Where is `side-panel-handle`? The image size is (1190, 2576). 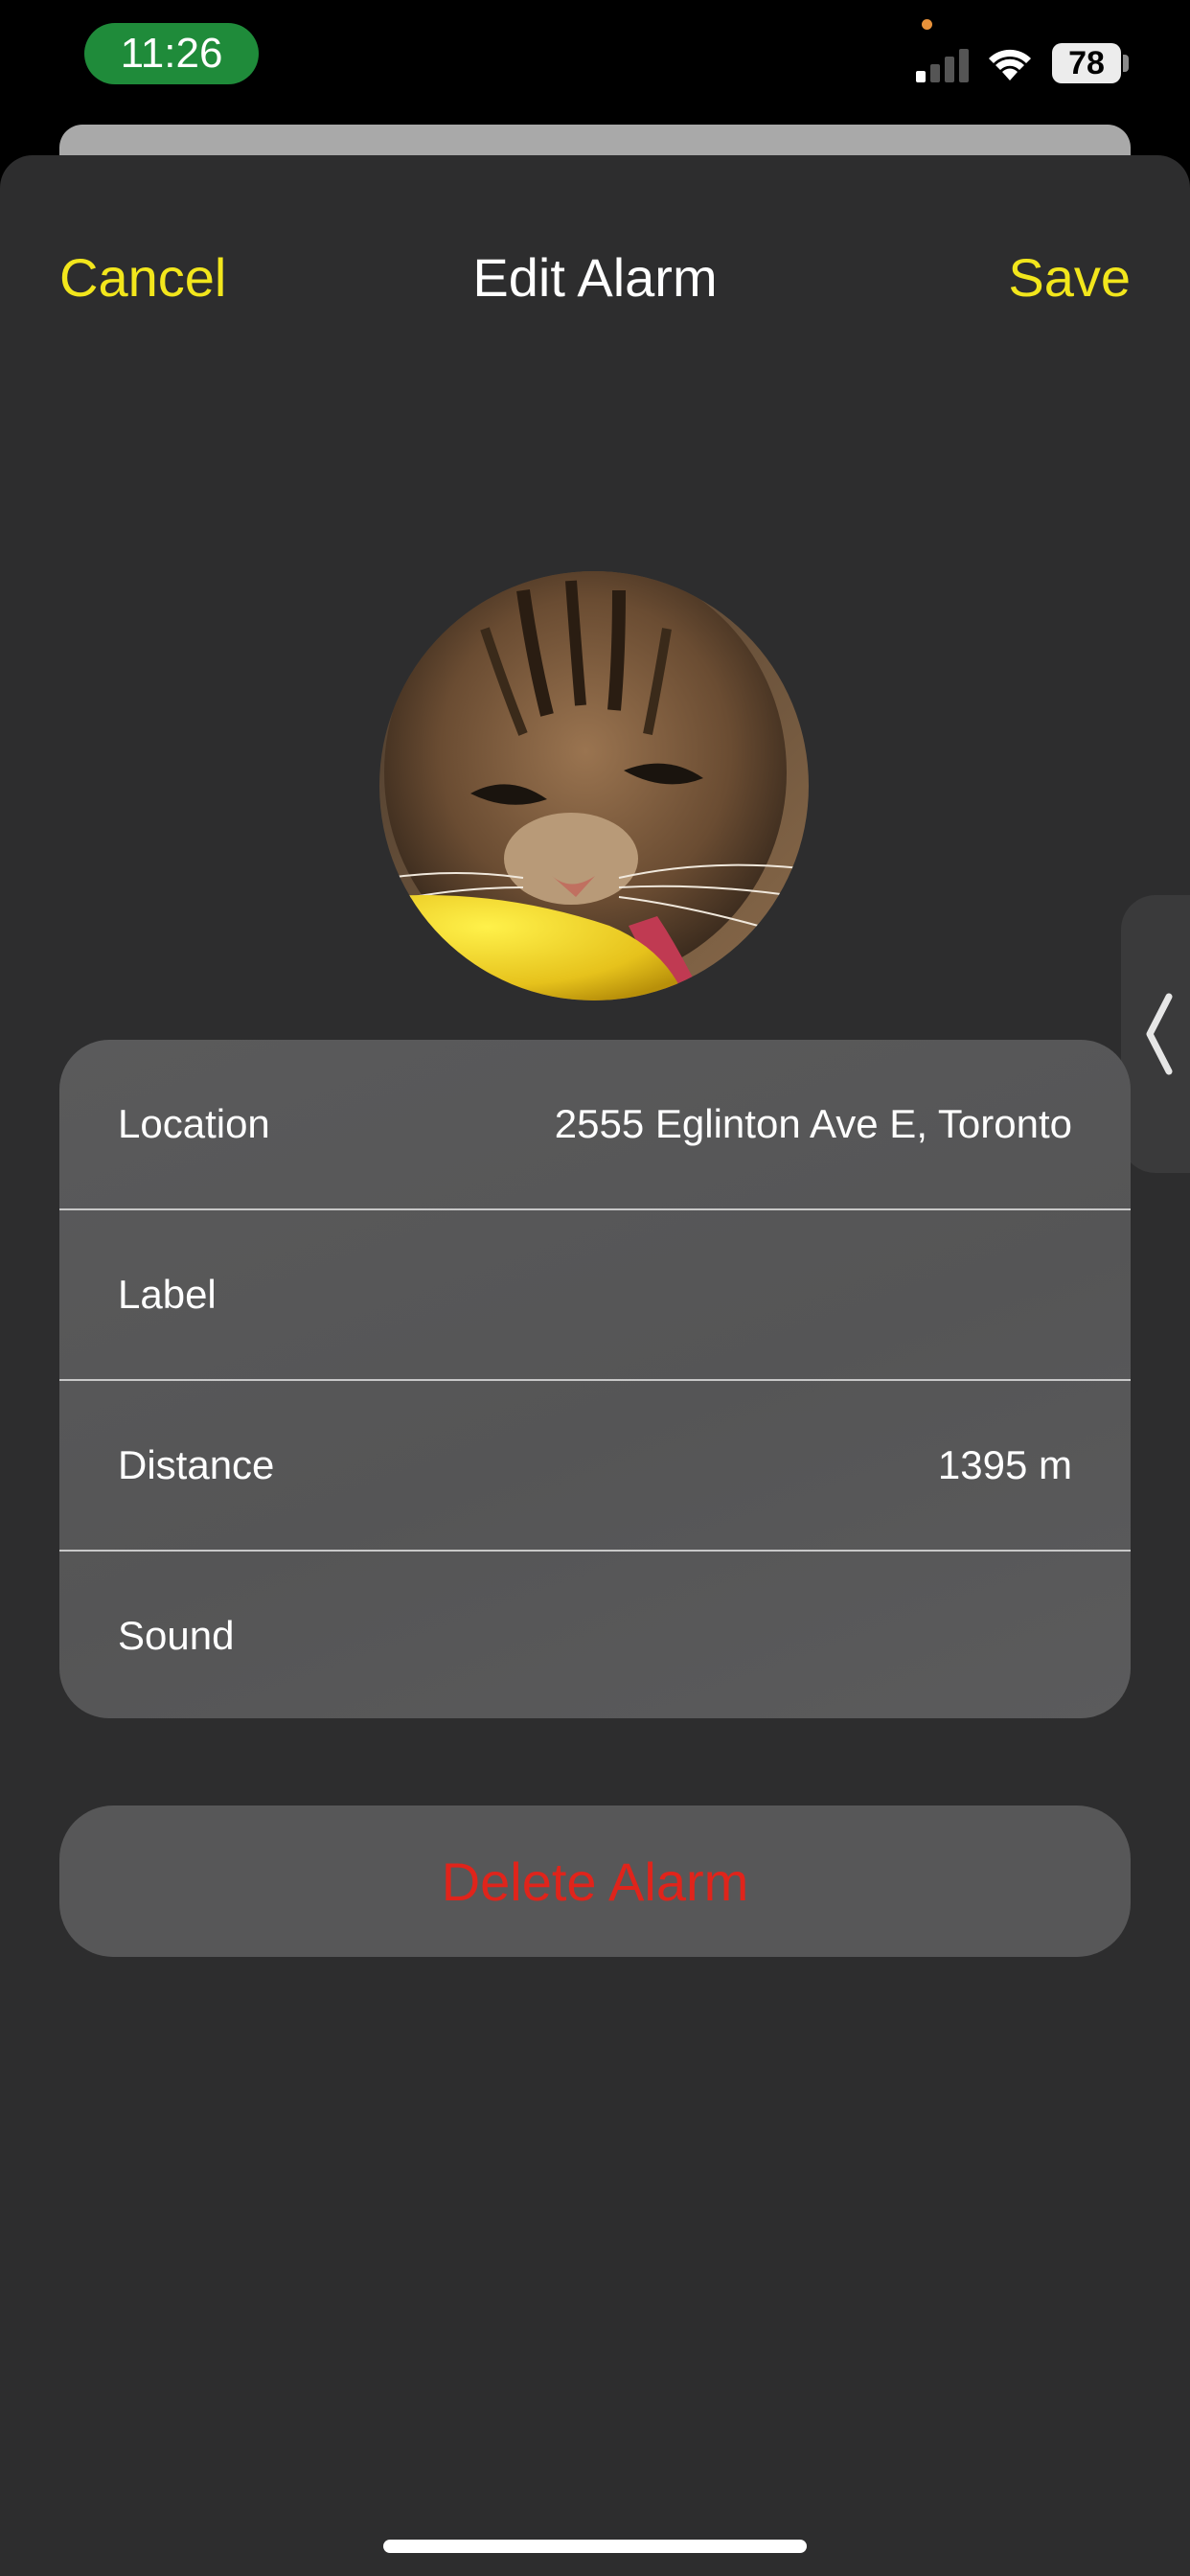
side-panel-handle is located at coordinates (1156, 1034).